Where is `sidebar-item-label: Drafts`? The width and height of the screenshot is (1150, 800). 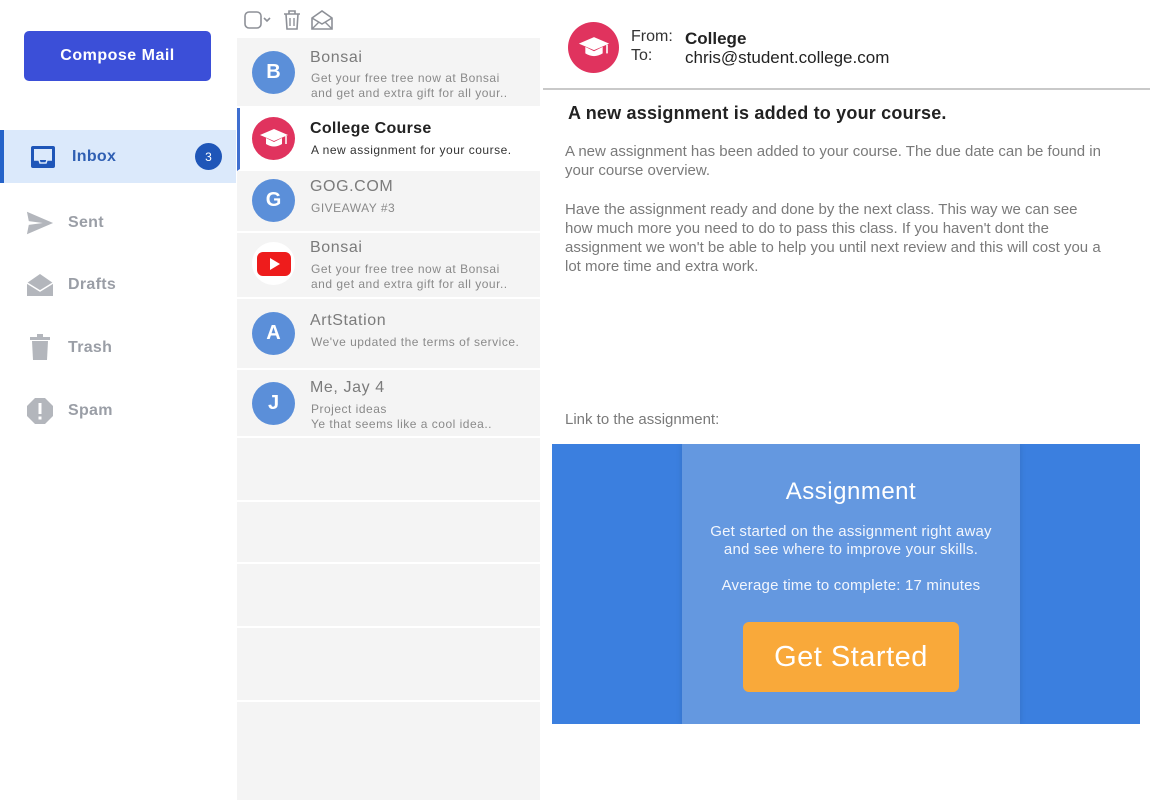
sidebar-item-label: Drafts is located at coordinates (92, 284).